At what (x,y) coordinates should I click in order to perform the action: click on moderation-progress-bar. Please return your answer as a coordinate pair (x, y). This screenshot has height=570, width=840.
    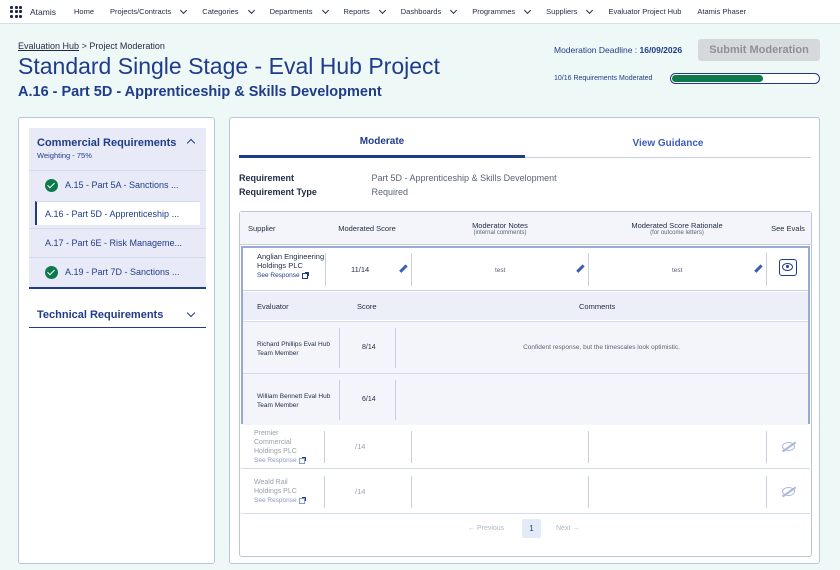
    Looking at the image, I should click on (745, 78).